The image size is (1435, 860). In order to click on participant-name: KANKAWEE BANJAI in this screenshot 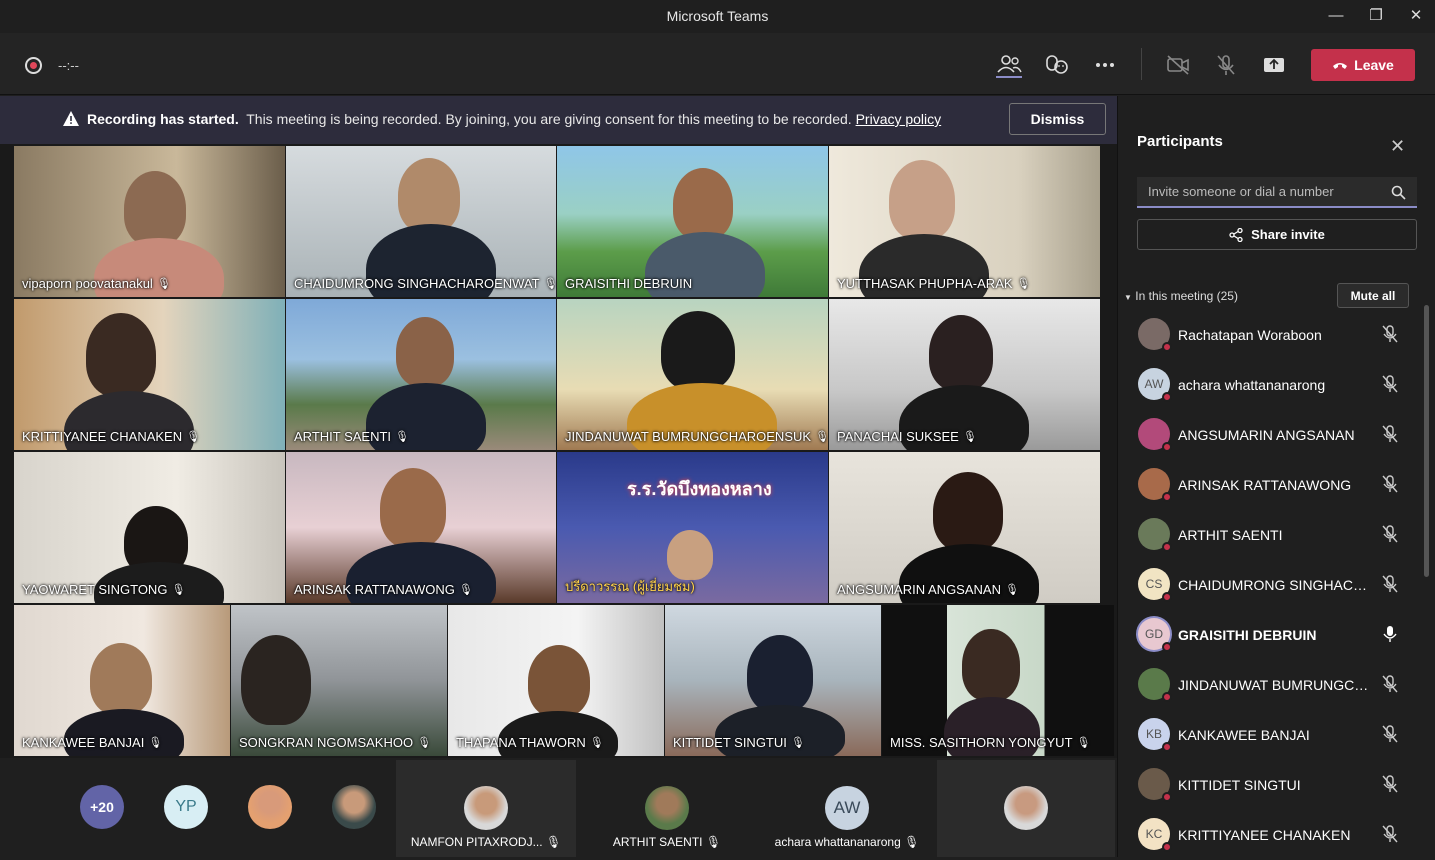, I will do `click(1244, 735)`.